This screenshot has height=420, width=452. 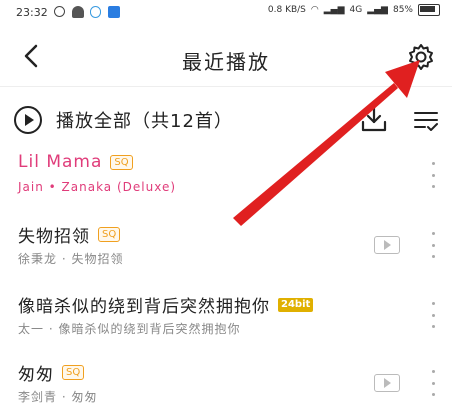 What do you see at coordinates (226, 390) in the screenshot?
I see `song-row: 匆匆 SQ 李剑青 · 匆匆` at bounding box center [226, 390].